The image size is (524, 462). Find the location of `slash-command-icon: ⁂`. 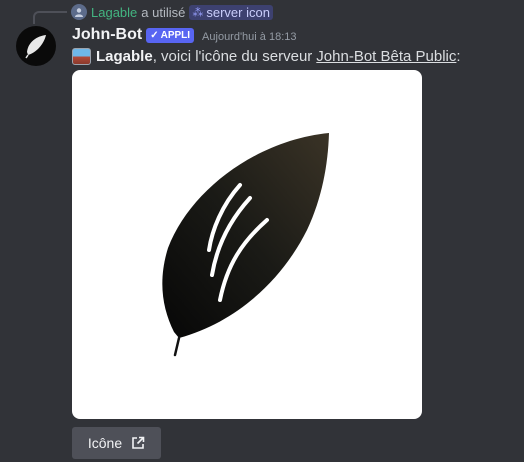

slash-command-icon: ⁂ is located at coordinates (198, 12).